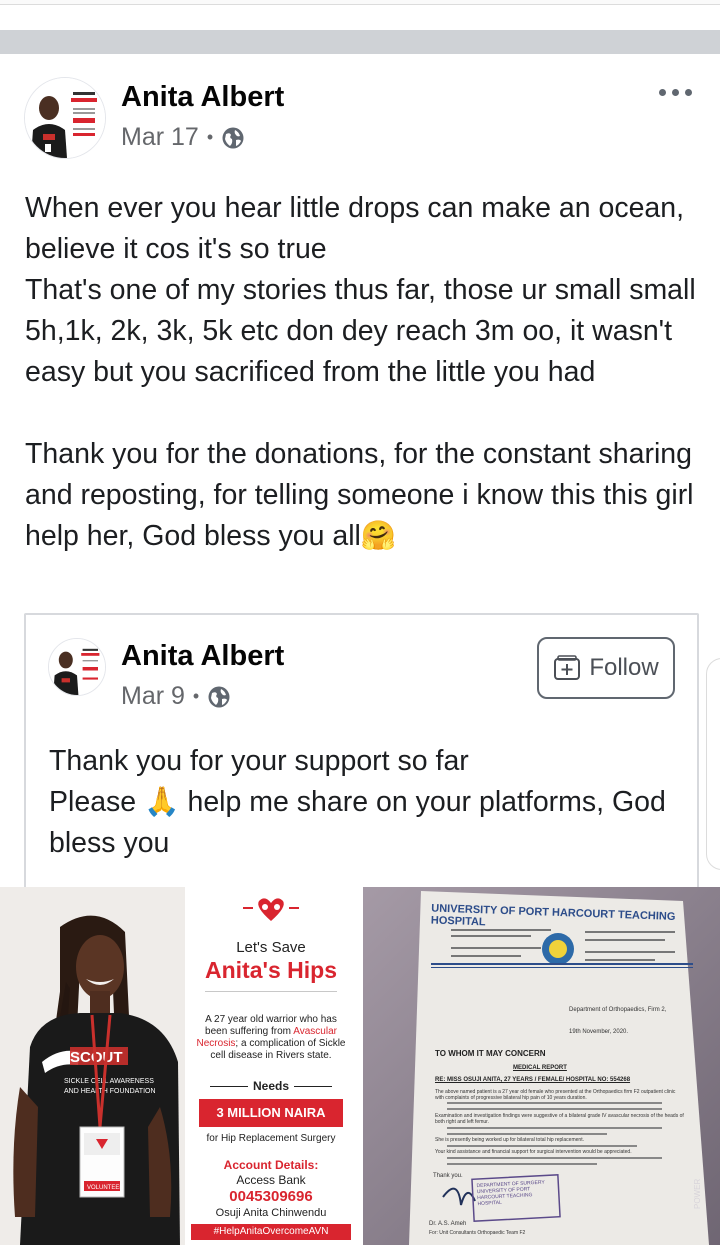  I want to click on needs-rule-left, so click(228, 1086).